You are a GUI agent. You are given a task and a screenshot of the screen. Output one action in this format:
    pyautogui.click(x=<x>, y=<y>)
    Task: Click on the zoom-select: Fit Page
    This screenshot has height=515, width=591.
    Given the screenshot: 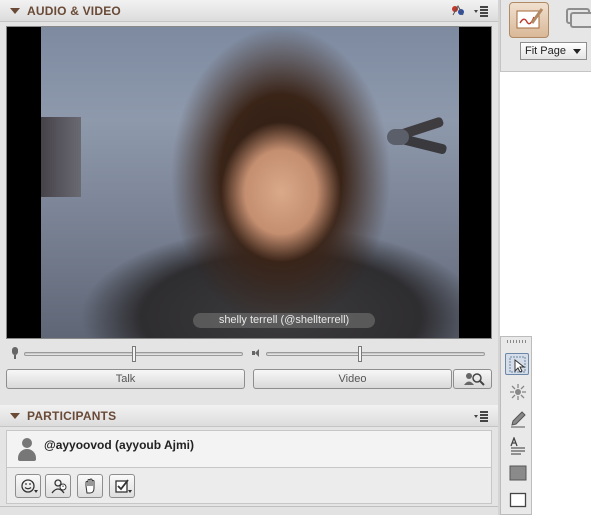 What is the action you would take?
    pyautogui.click(x=553, y=51)
    